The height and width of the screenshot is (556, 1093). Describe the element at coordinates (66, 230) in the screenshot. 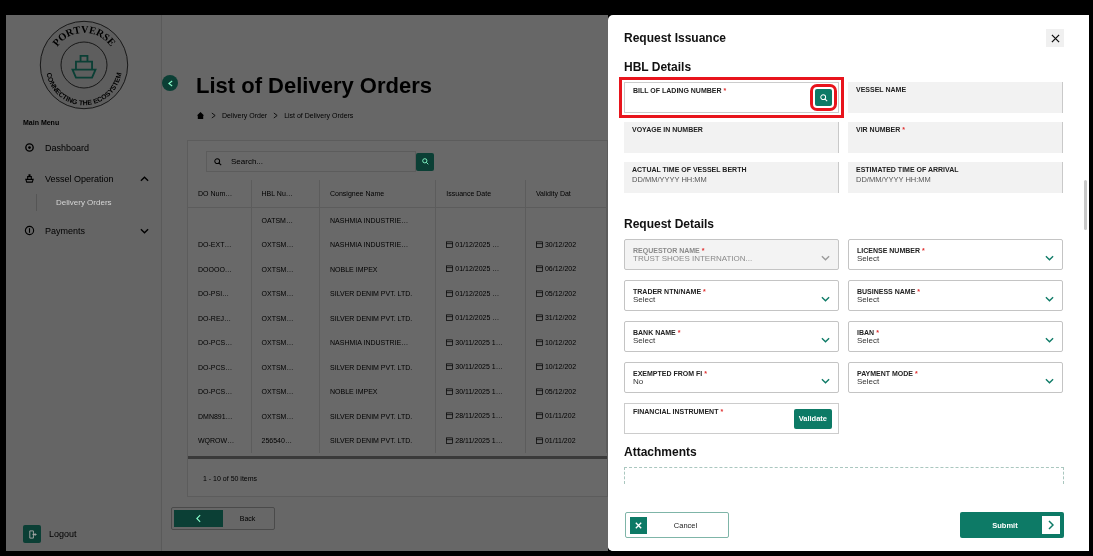

I see `item-label: Payments` at that location.